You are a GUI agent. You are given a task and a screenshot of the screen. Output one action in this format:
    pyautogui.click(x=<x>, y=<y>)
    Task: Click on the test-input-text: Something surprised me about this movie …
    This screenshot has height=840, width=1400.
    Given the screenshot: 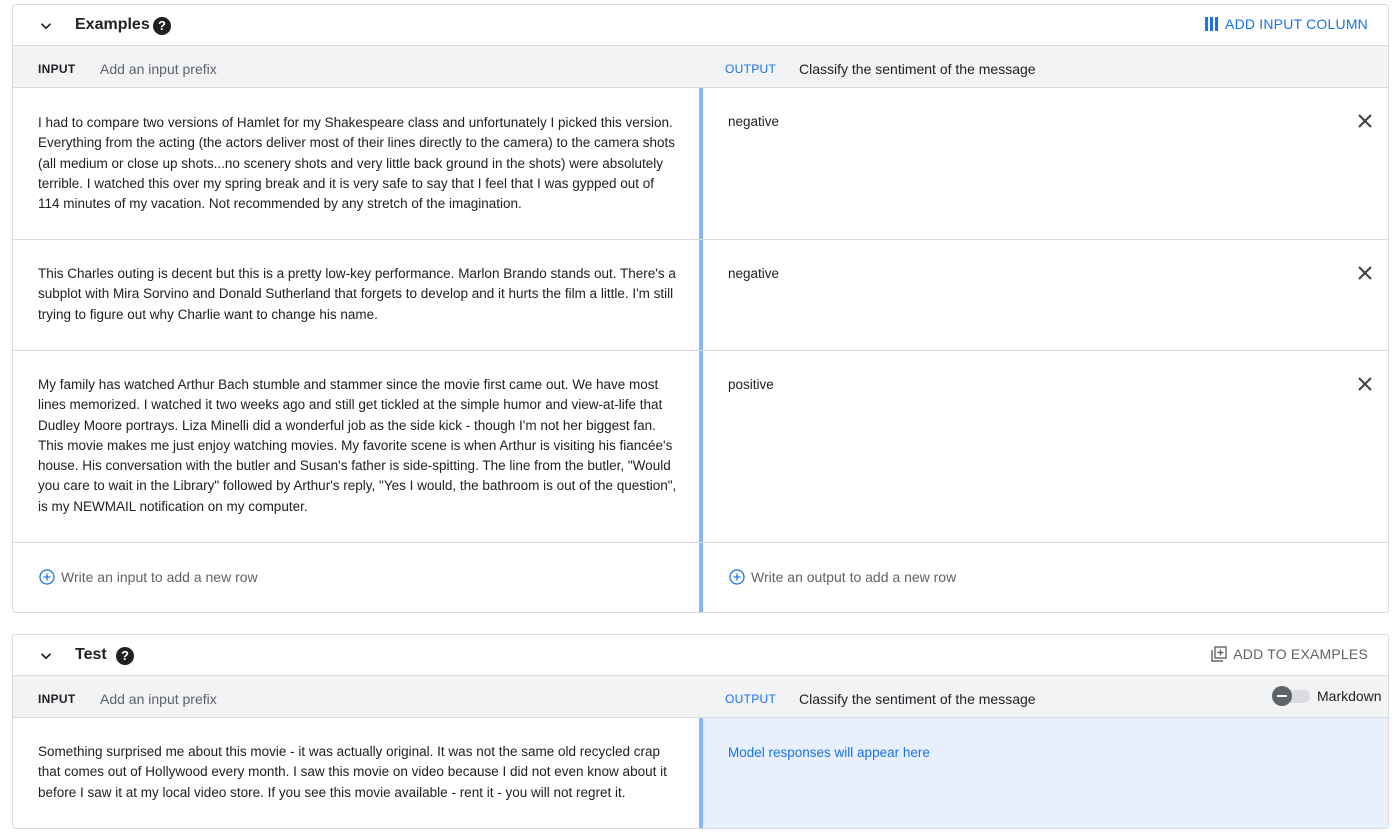 What is the action you would take?
    pyautogui.click(x=358, y=772)
    